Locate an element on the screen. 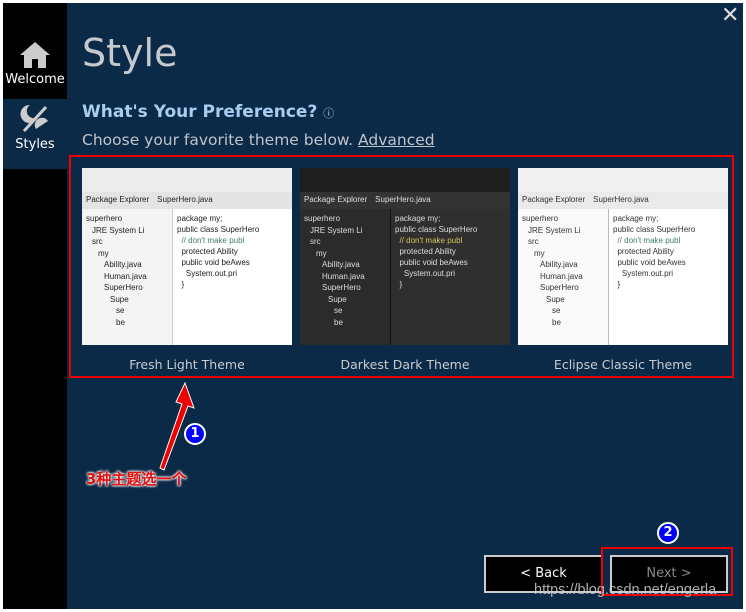  advanced-link: Advanced is located at coordinates (396, 140).